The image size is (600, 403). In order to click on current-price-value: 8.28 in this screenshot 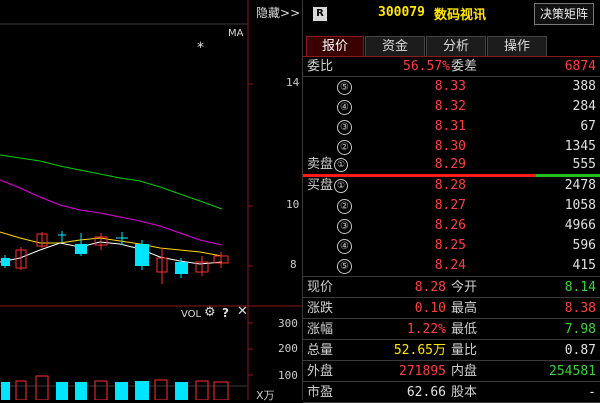, I will do `click(430, 287)`.